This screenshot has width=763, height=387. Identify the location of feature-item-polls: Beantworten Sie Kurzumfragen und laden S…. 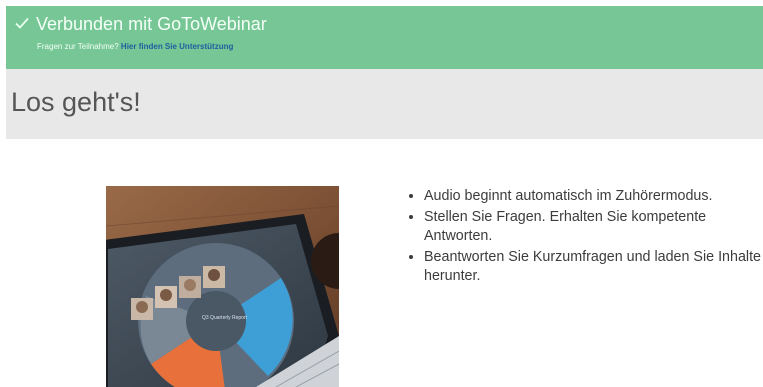
(593, 267).